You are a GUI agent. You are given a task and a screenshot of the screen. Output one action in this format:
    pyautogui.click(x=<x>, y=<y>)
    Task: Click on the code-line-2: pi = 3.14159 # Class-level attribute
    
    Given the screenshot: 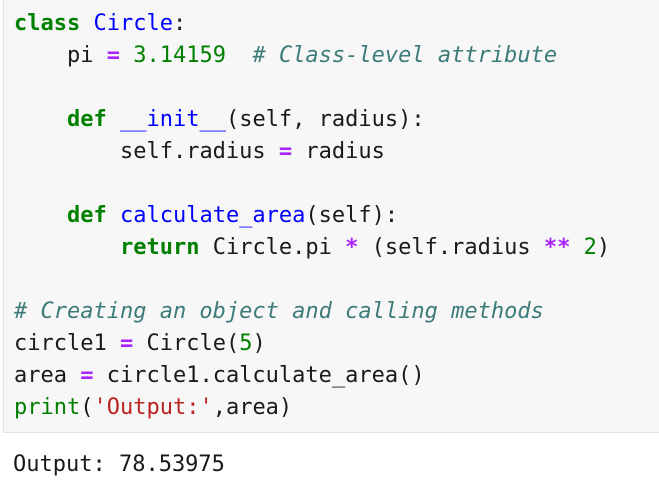 What is the action you would take?
    pyautogui.click(x=312, y=56)
    